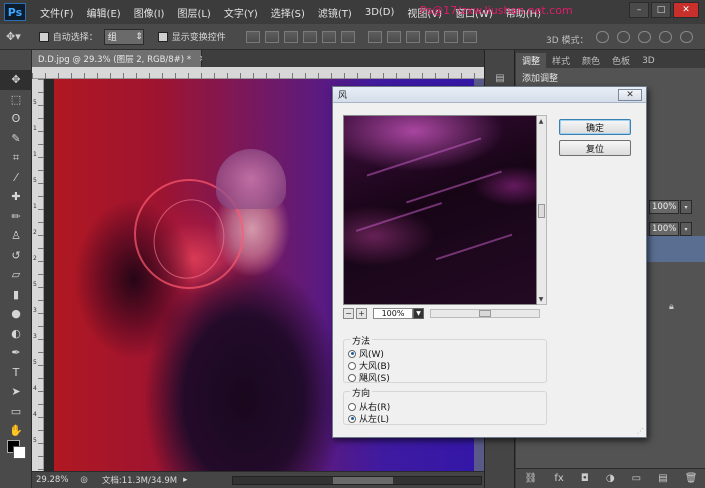  What do you see at coordinates (193, 12) in the screenshot?
I see `menu-layer: 图层(L)` at bounding box center [193, 12].